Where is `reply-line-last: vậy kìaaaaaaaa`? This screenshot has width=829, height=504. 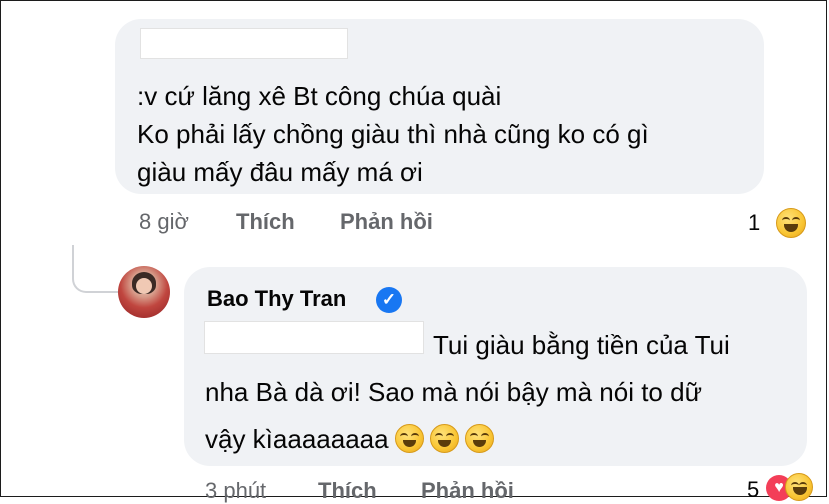
reply-line-last: vậy kìaaaaaaaa is located at coordinates (500, 439).